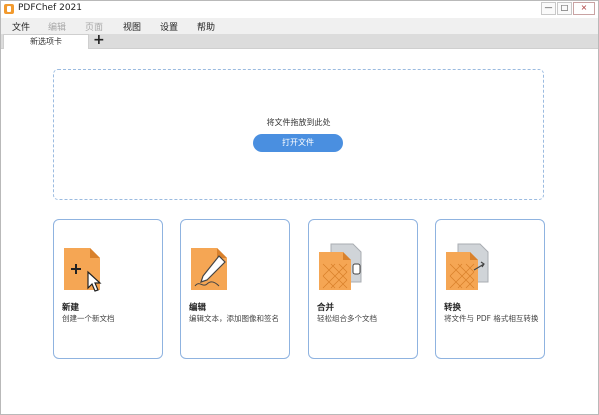 The width and height of the screenshot is (599, 415). I want to click on card-convert-desc: 将文件与 PDF 格式相互转换, so click(491, 318).